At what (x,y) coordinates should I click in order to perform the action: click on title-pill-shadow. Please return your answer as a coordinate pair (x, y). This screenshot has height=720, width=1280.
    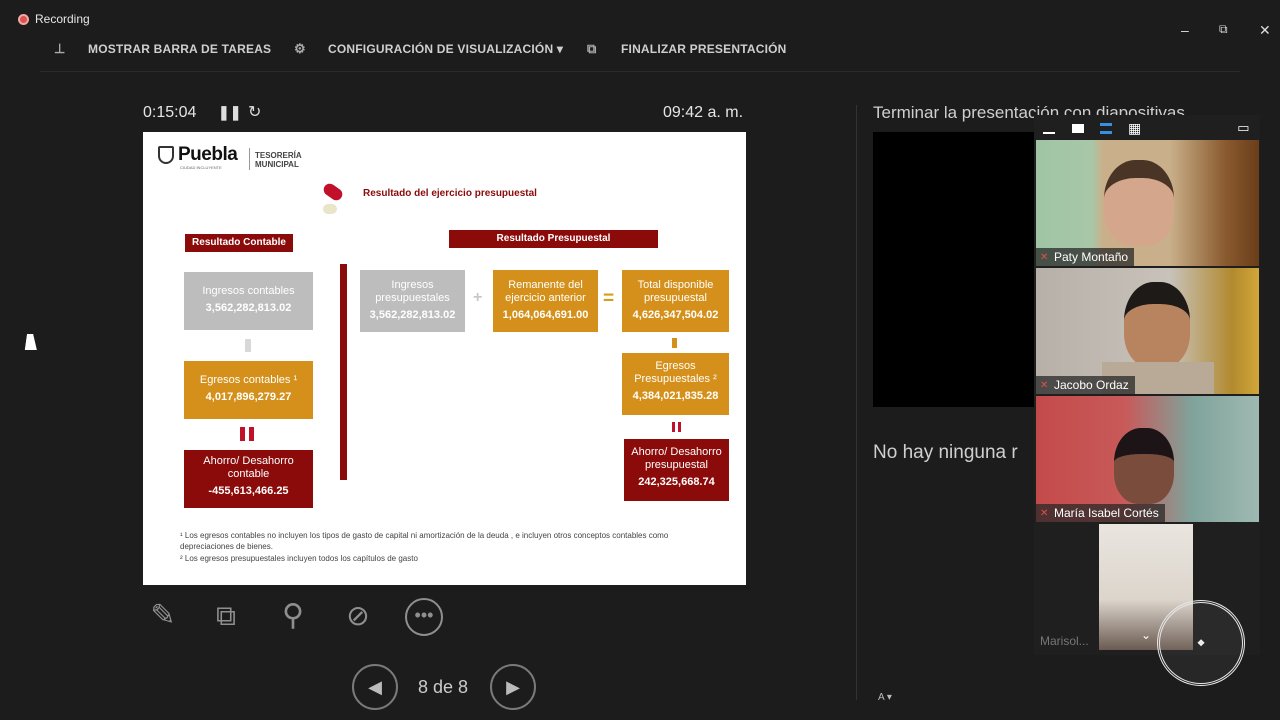
    Looking at the image, I should click on (330, 209).